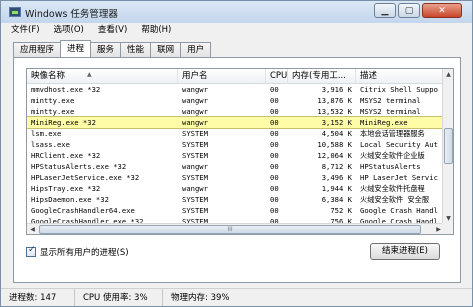 This screenshot has height=307, width=473. Describe the element at coordinates (399, 210) in the screenshot. I see `process-description: Google Crash Handl` at that location.